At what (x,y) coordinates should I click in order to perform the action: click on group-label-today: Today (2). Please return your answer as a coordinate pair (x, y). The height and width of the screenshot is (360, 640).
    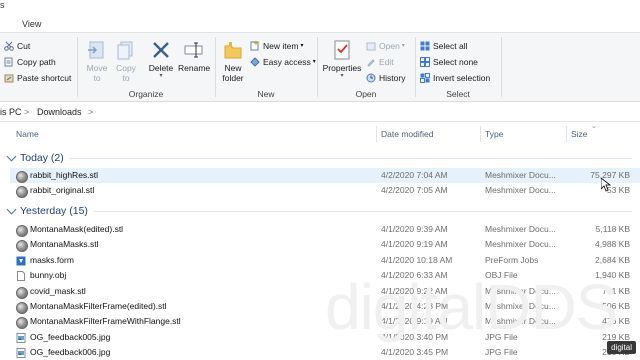
    Looking at the image, I should click on (42, 158).